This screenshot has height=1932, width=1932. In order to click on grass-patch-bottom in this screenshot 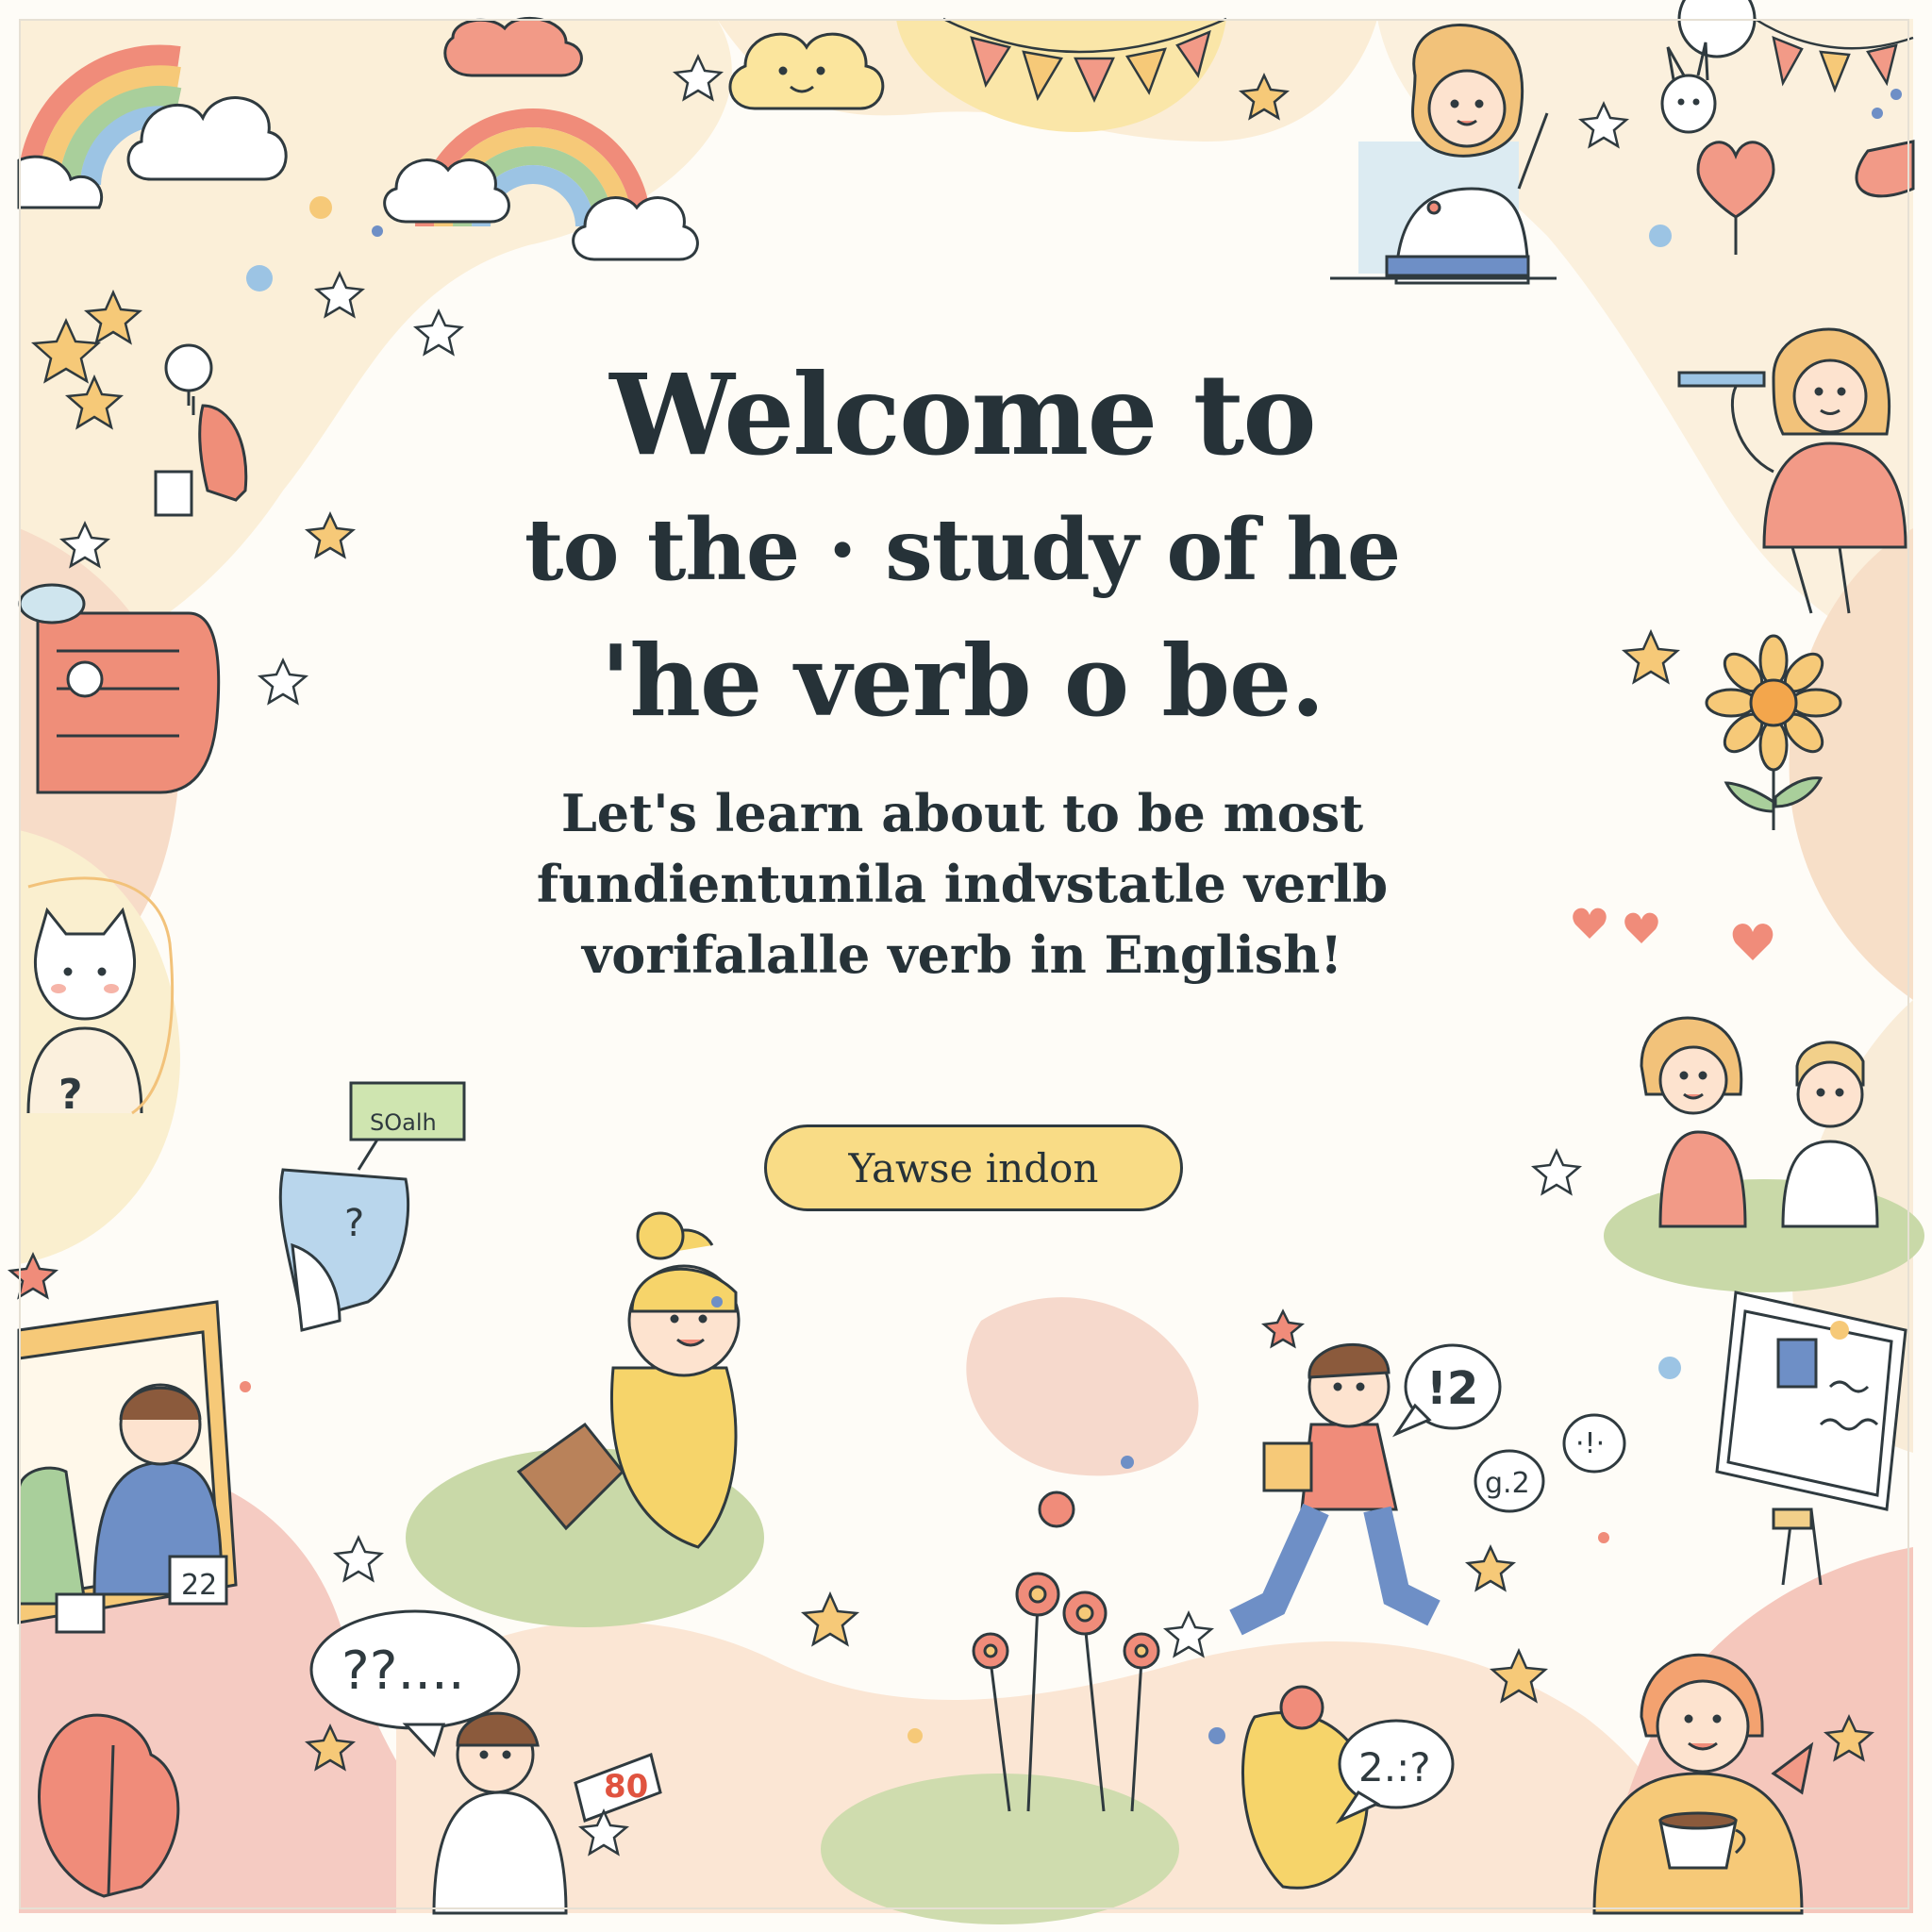, I will do `click(1000, 1849)`.